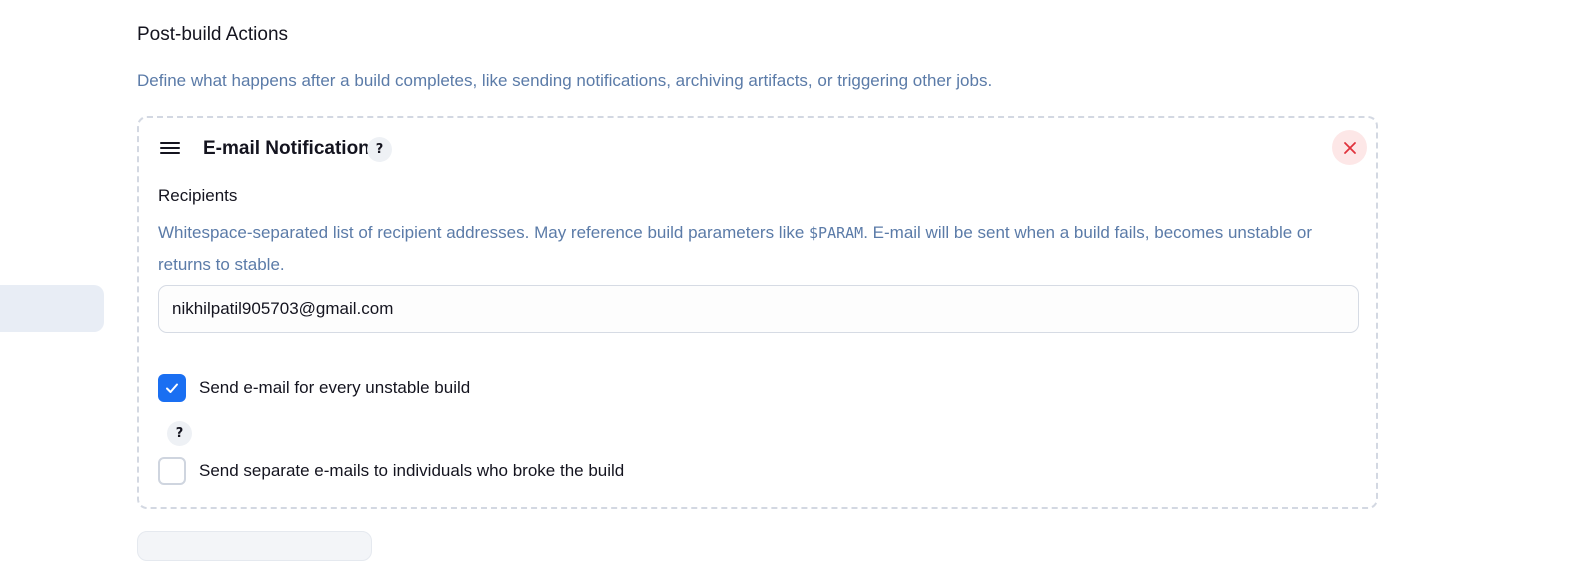  What do you see at coordinates (213, 34) in the screenshot?
I see `section-title: Post-build Actions` at bounding box center [213, 34].